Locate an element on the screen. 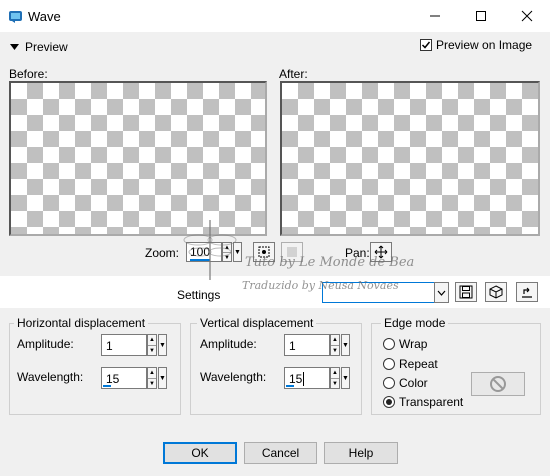 This screenshot has height=476, width=550. settings-dropdown-button is located at coordinates (441, 292).